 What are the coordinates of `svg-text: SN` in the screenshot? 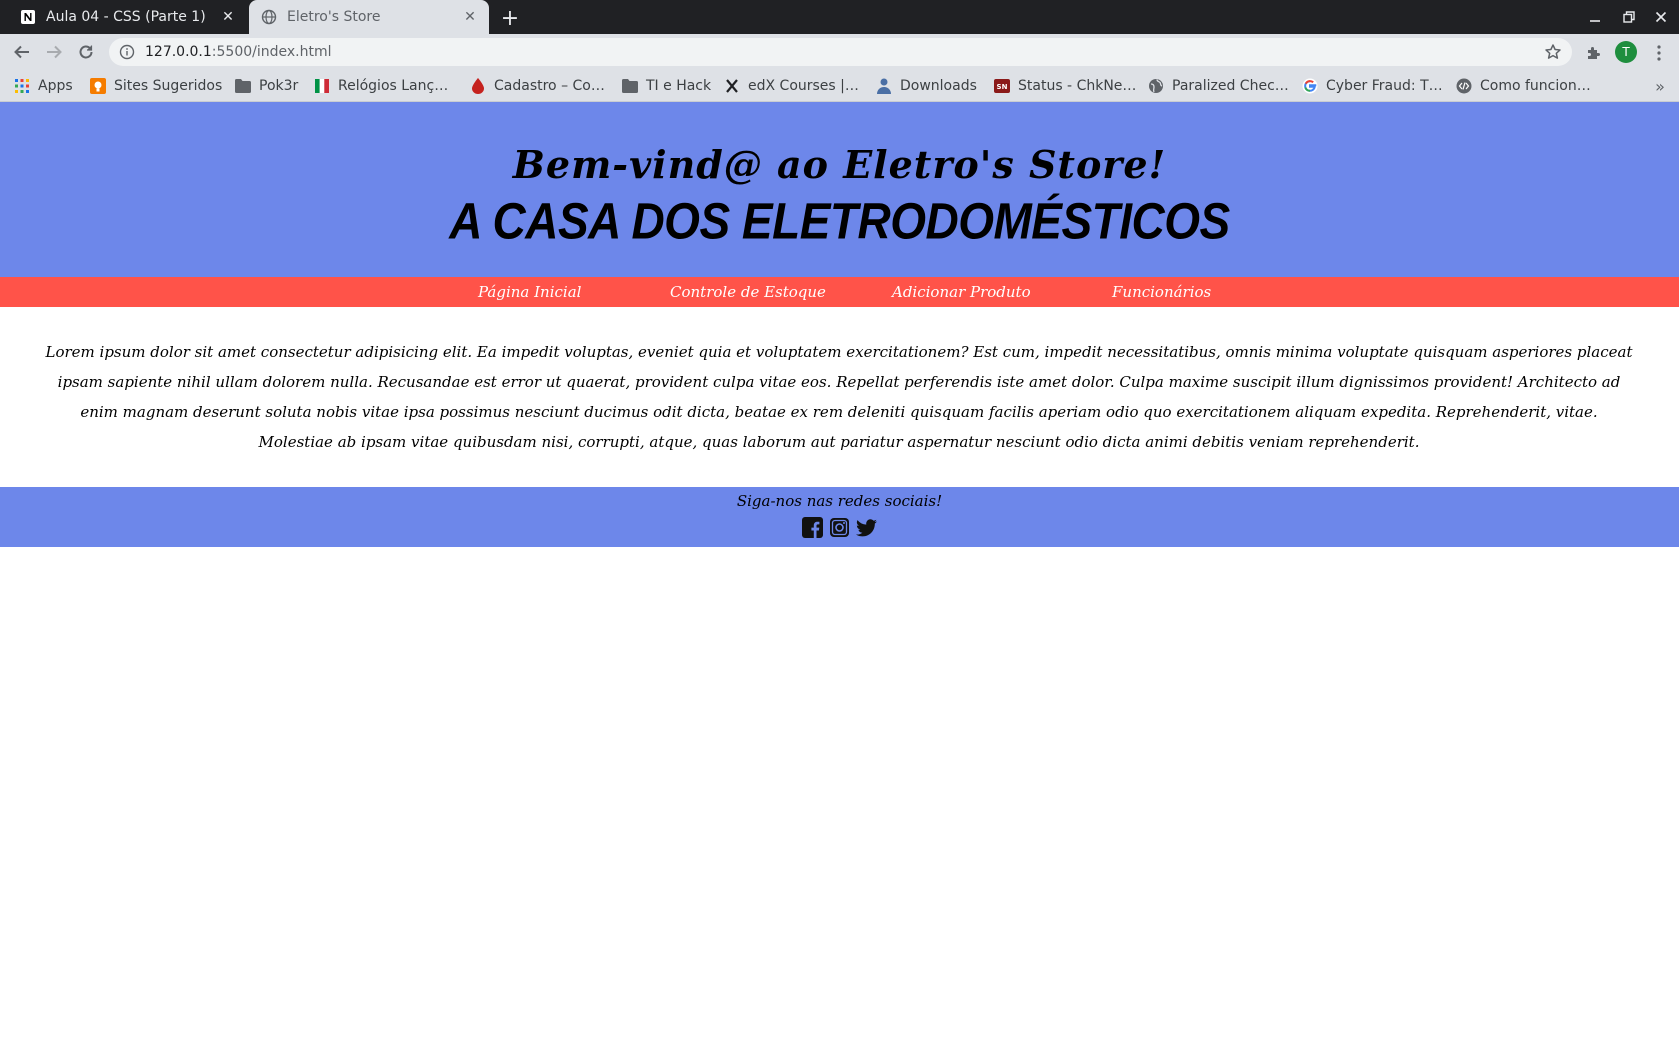 It's located at (1002, 87).